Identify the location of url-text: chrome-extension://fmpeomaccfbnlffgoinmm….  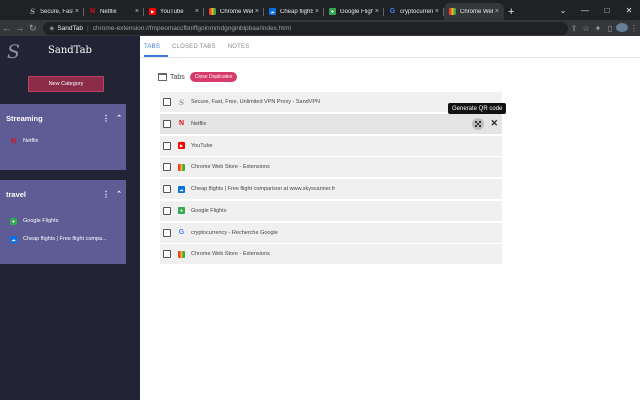
(191, 28).